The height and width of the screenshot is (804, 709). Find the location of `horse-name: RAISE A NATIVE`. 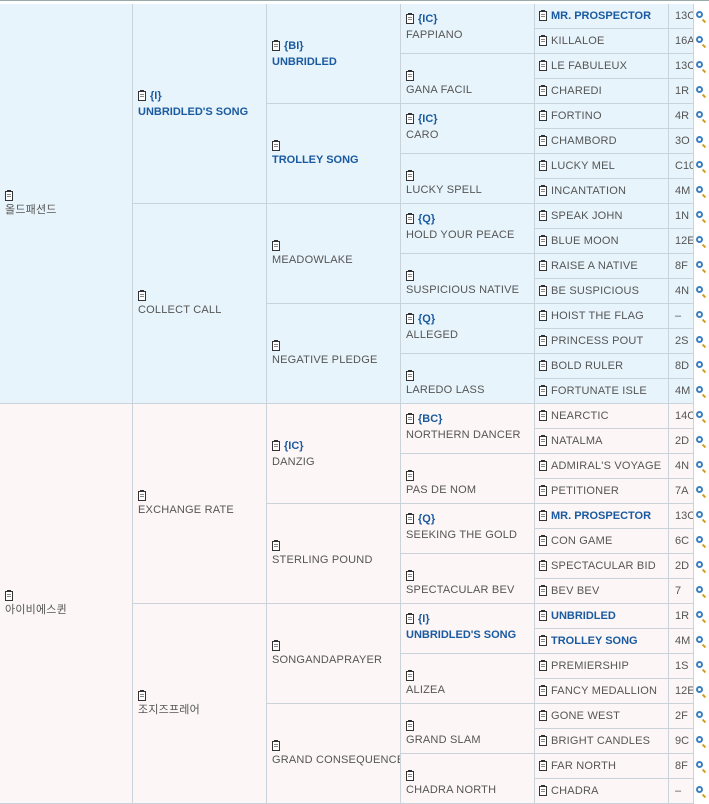

horse-name: RAISE A NATIVE is located at coordinates (594, 266).